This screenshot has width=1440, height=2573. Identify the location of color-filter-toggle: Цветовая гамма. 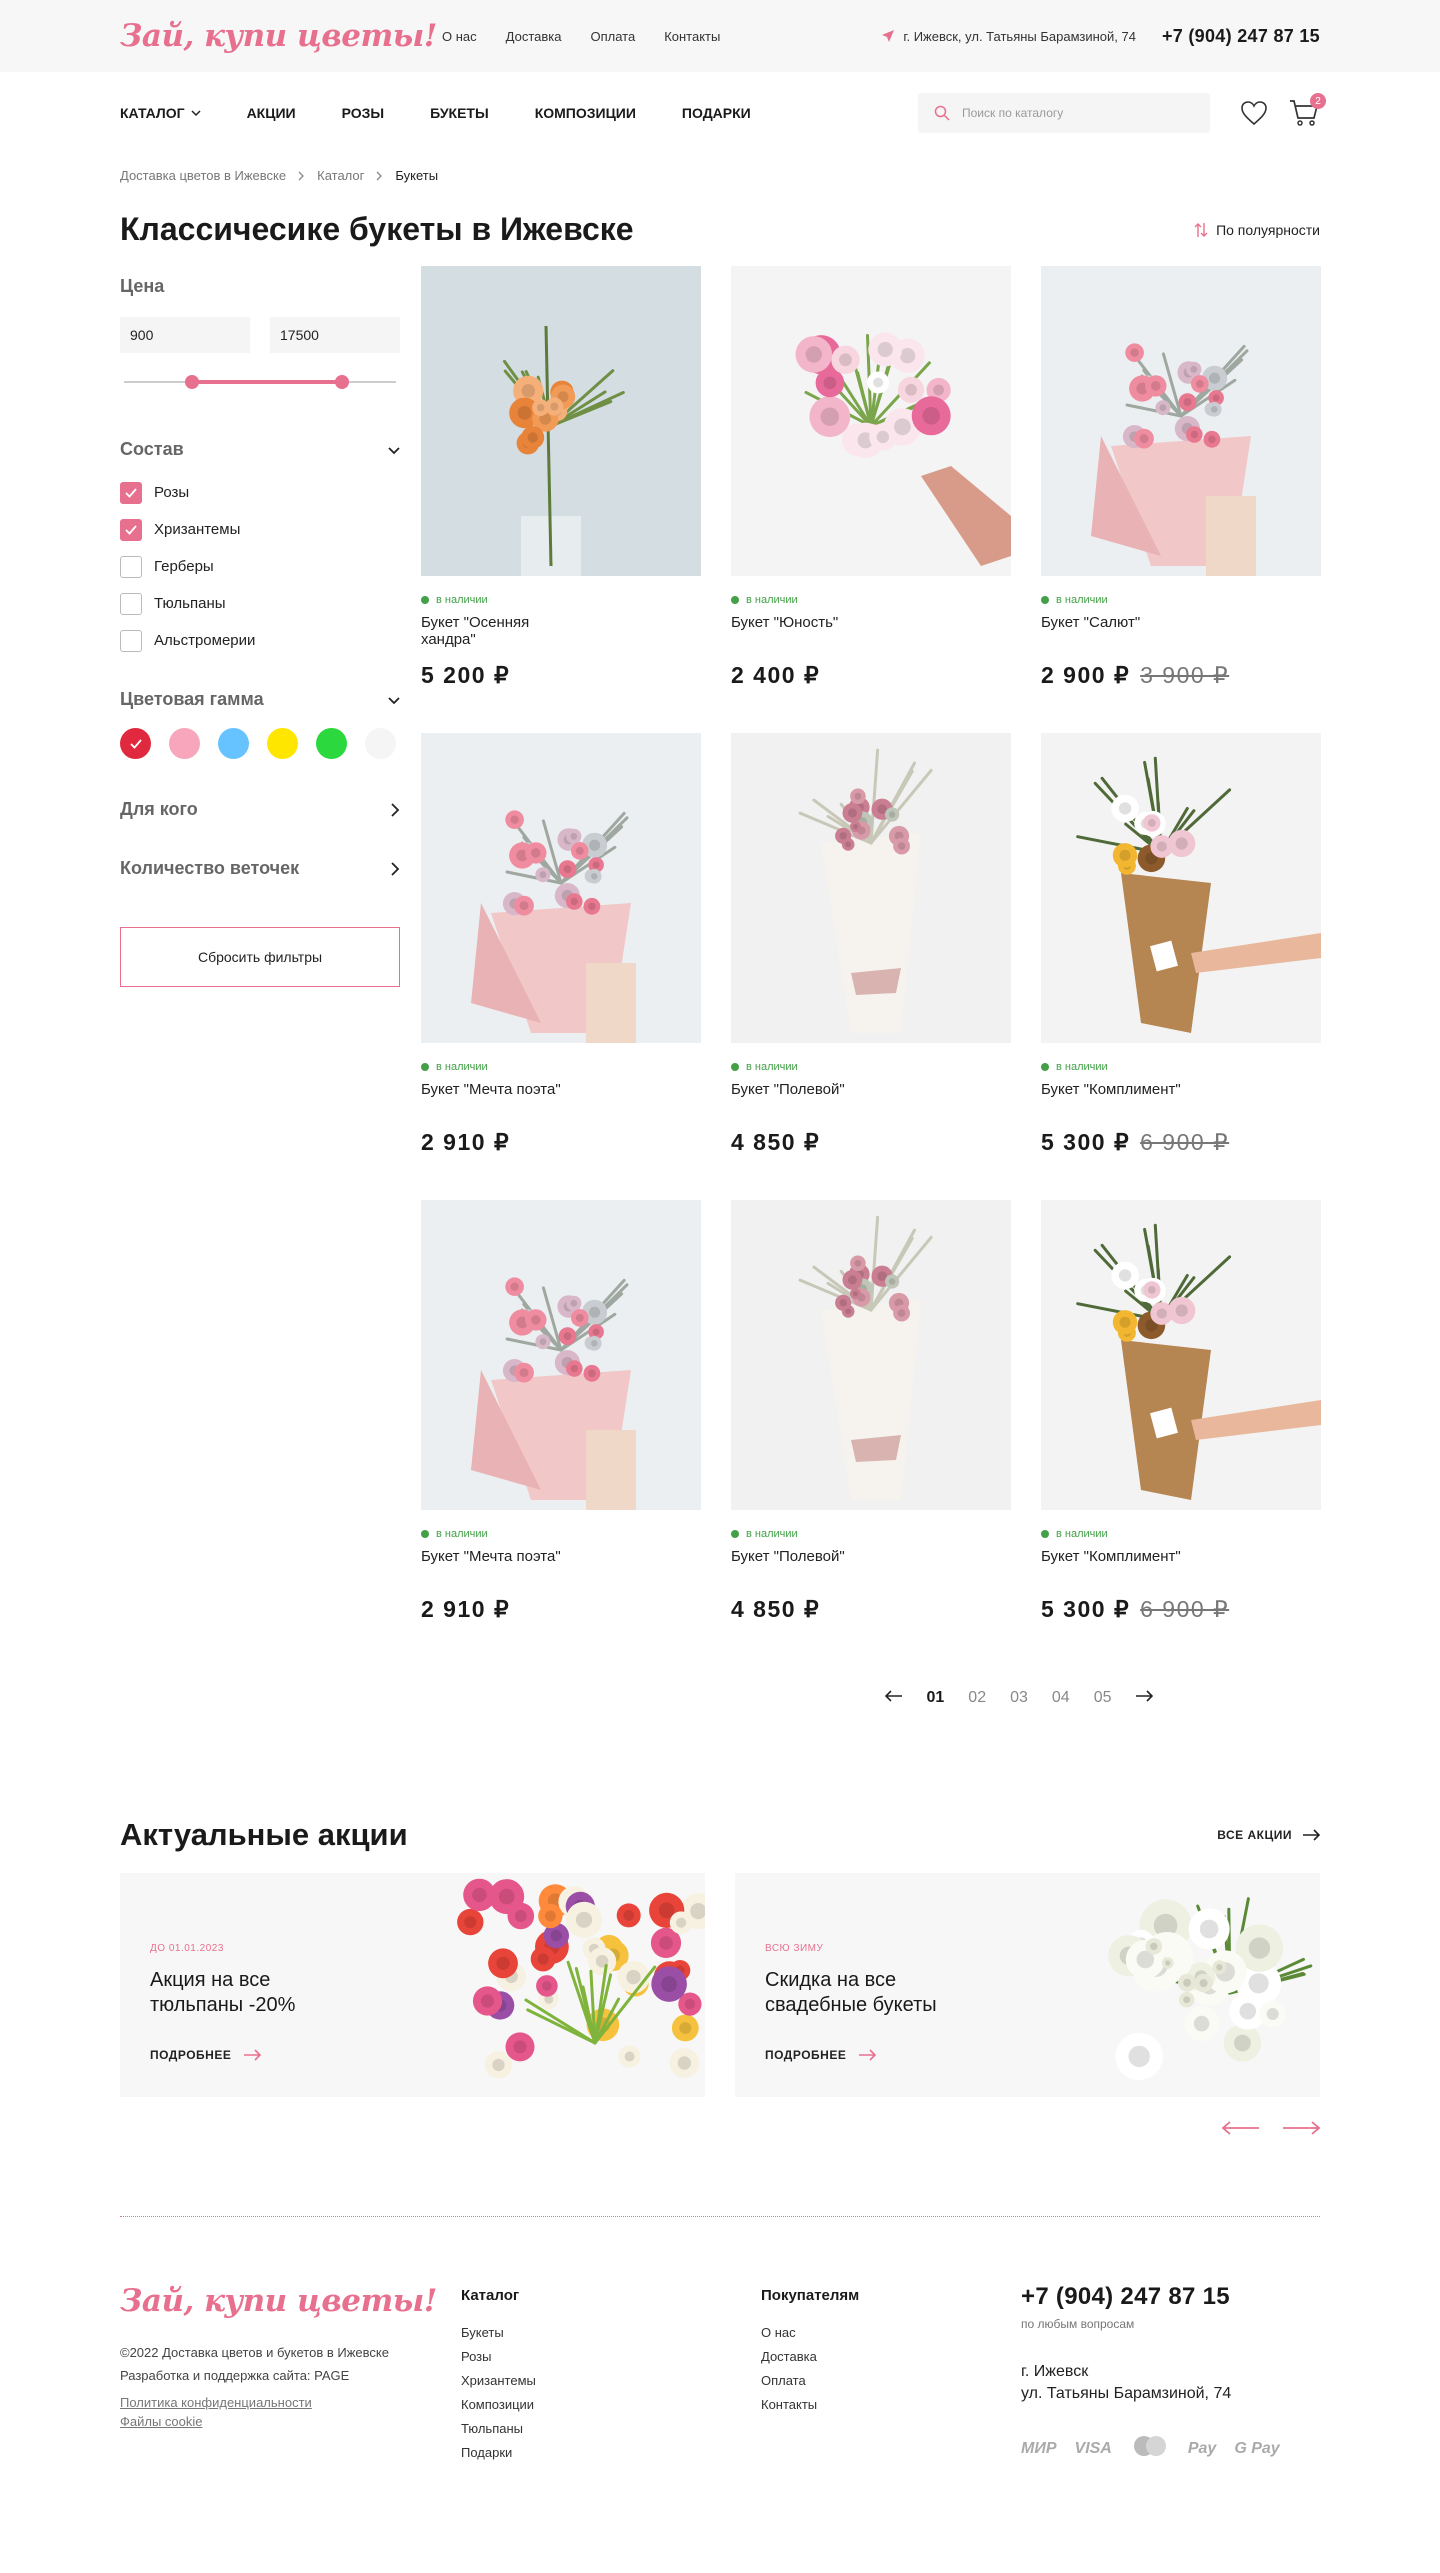
(260, 699).